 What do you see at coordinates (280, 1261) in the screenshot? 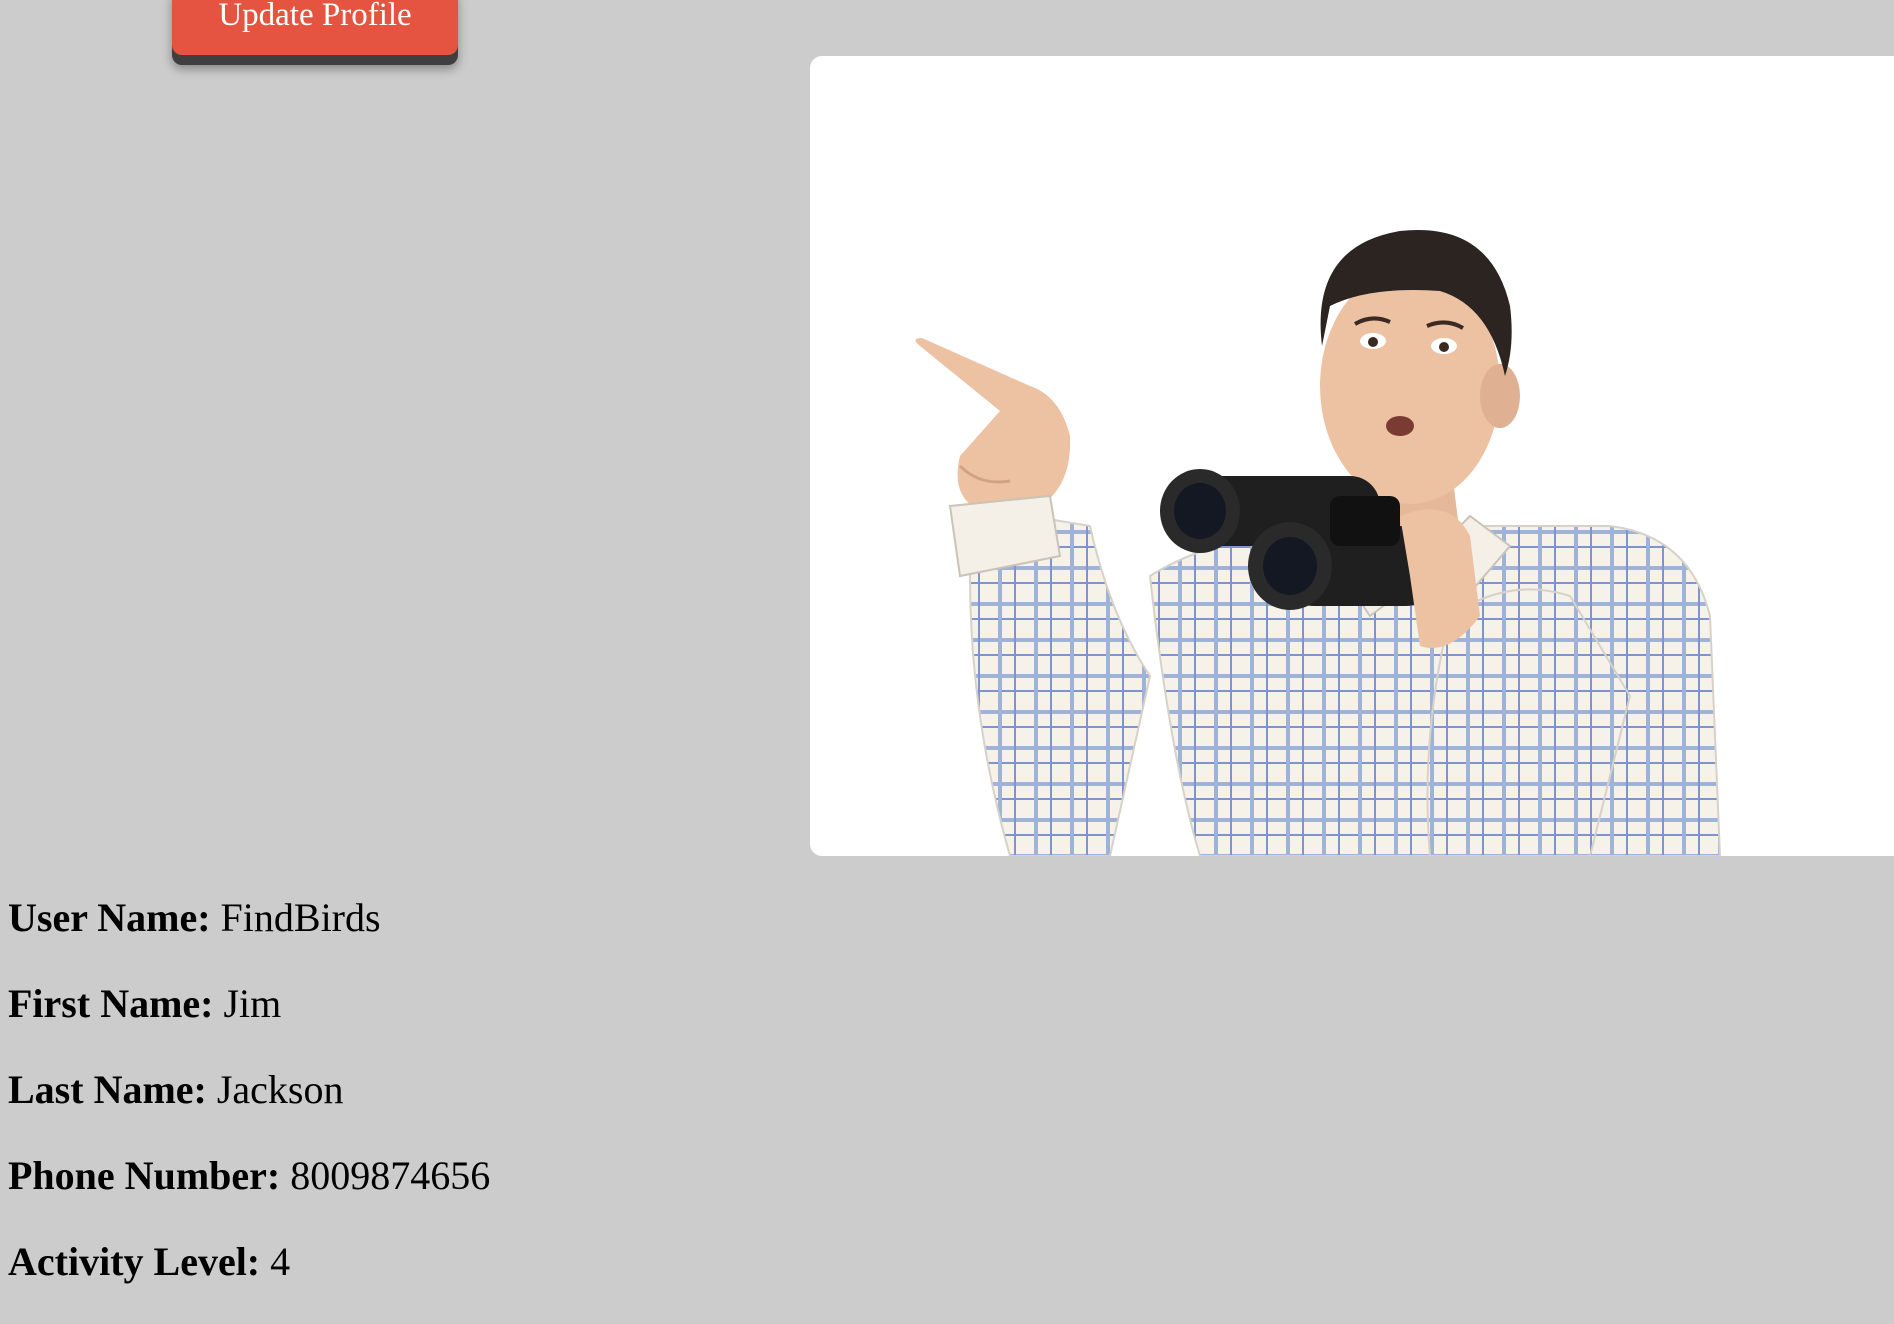
I see `activity-level-value: 4` at bounding box center [280, 1261].